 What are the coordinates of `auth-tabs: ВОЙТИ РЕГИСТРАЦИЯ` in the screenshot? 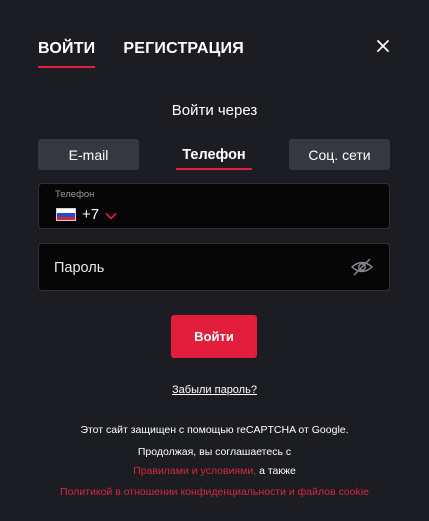 It's located at (141, 54).